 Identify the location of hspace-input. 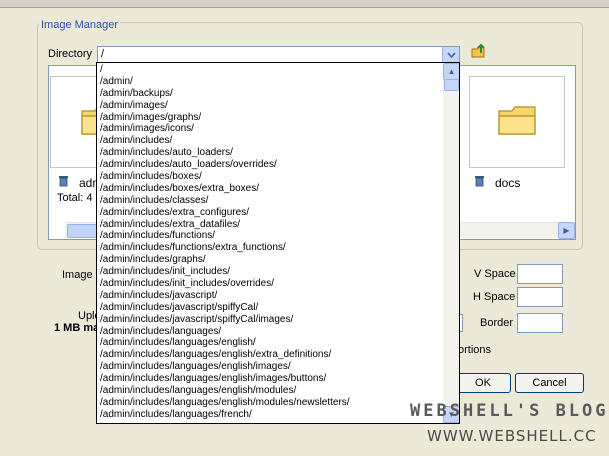
(540, 297).